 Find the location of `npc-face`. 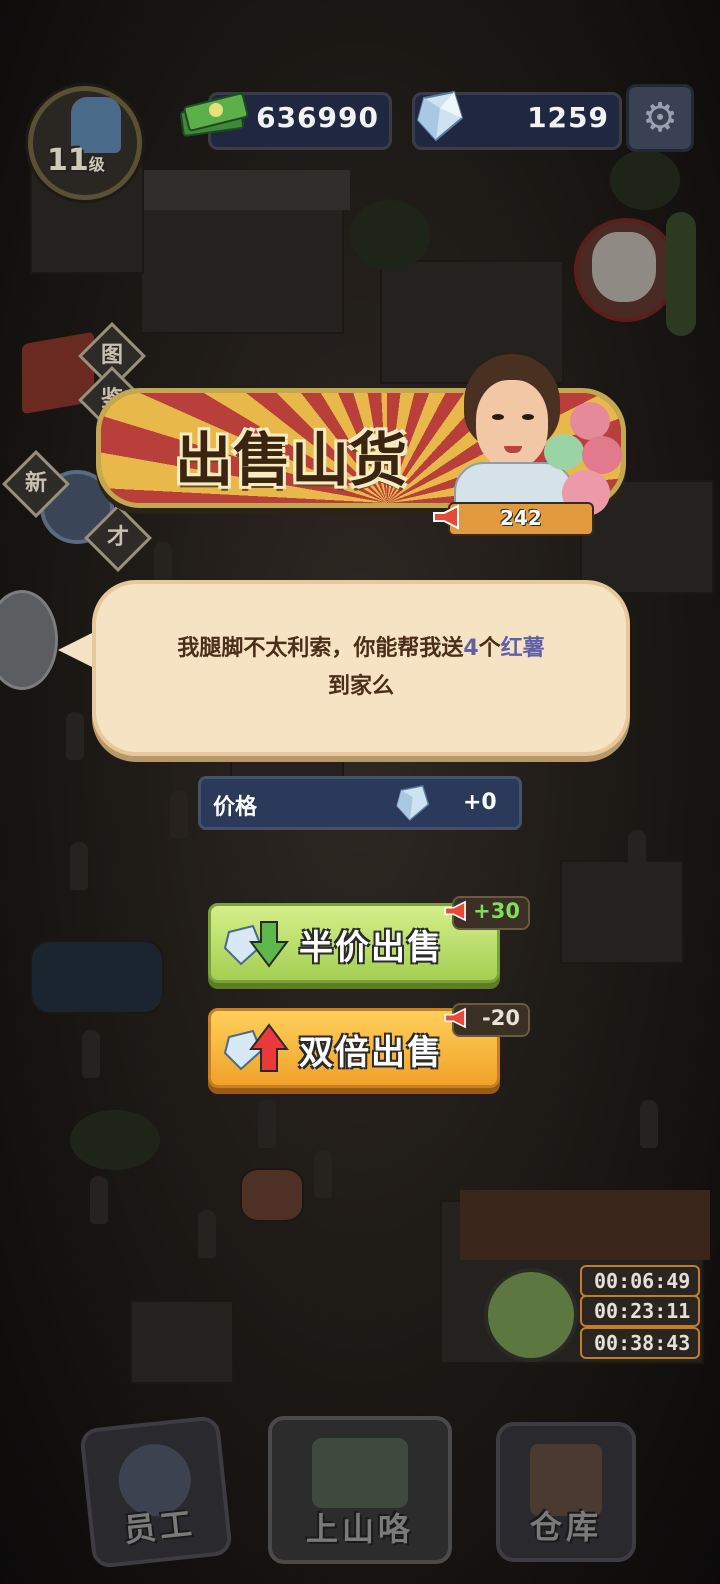

npc-face is located at coordinates (512, 424).